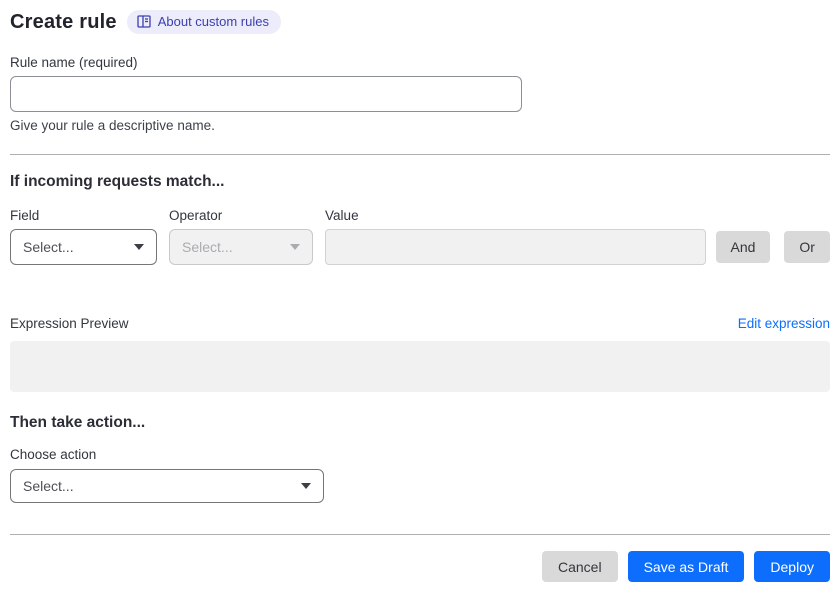  Describe the element at coordinates (420, 534) in the screenshot. I see `footer-divider` at that location.